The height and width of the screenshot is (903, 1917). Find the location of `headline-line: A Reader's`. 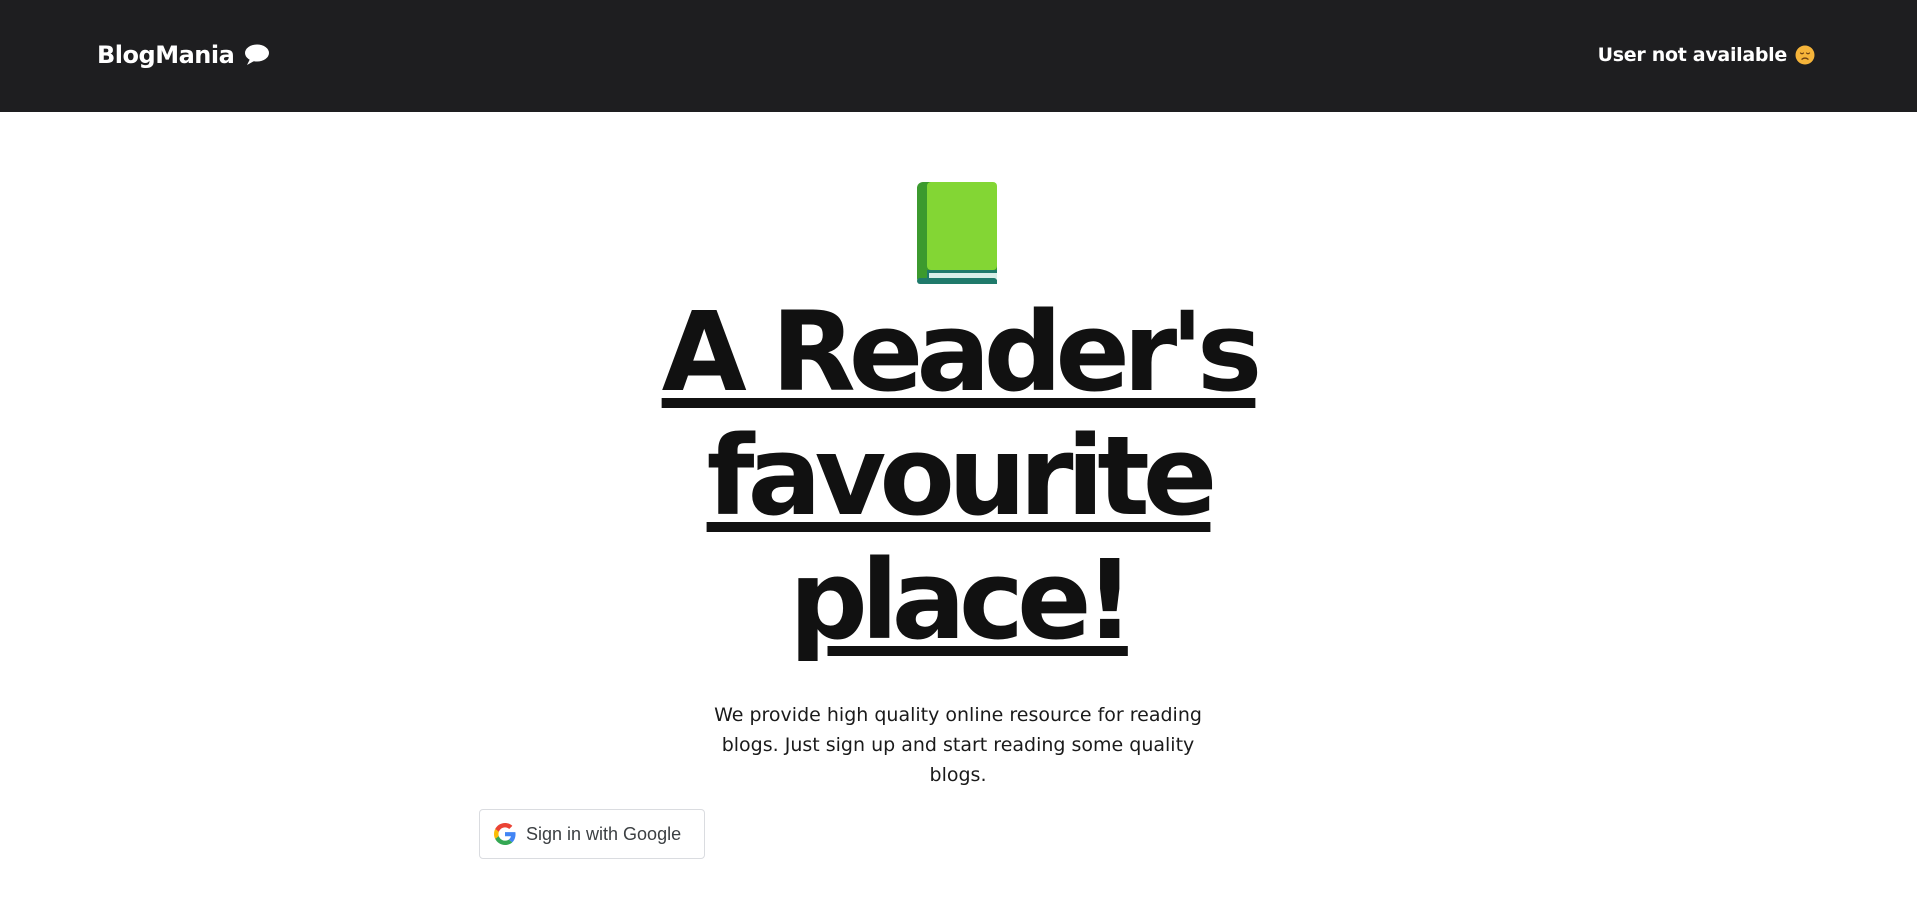

headline-line: A Reader's is located at coordinates (962, 352).